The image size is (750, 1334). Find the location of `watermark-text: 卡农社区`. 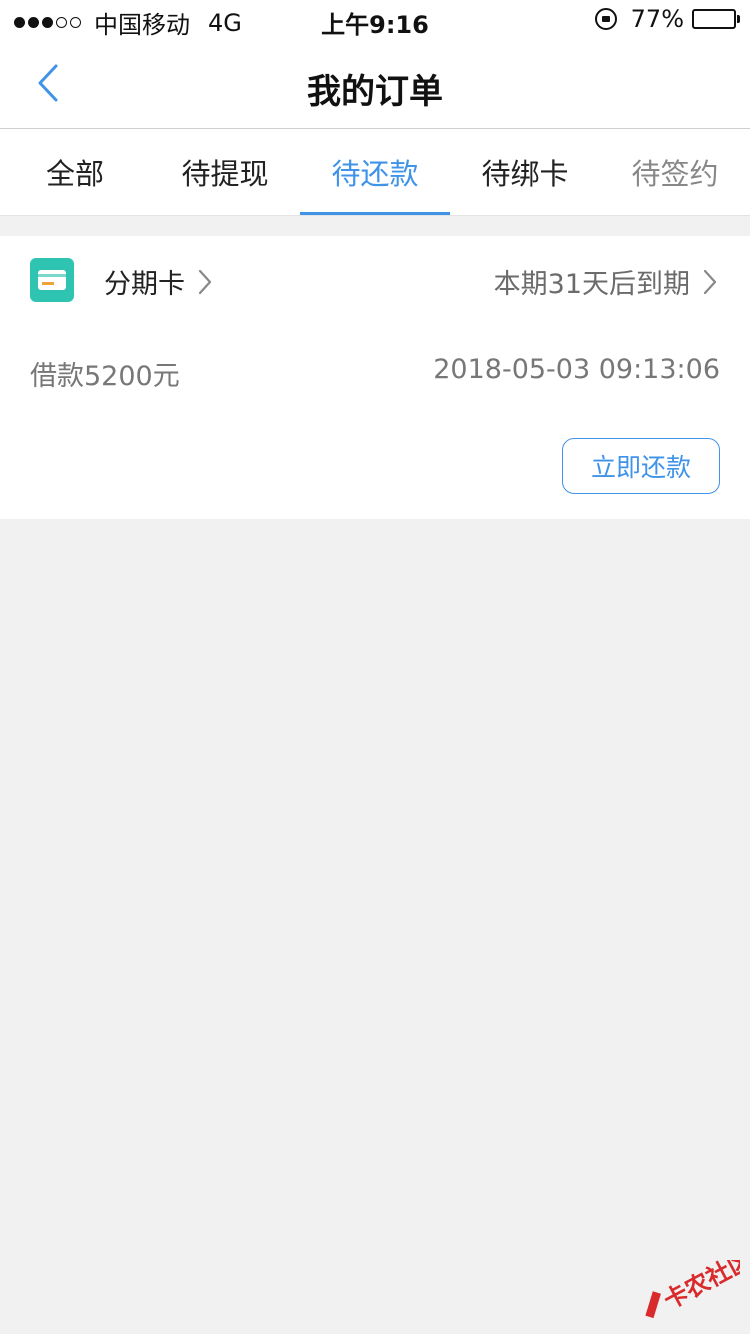

watermark-text: 卡农社区 is located at coordinates (699, 1287).